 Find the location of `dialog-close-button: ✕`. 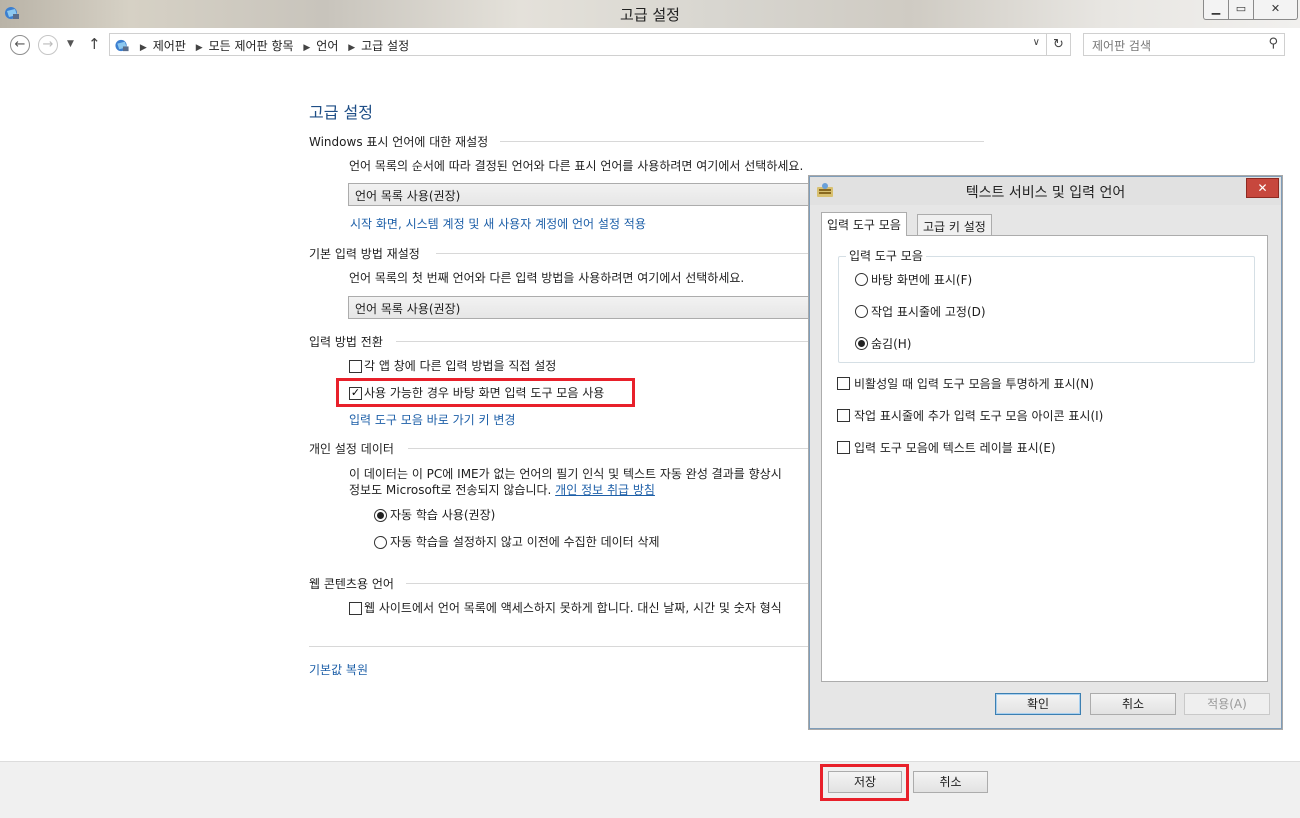

dialog-close-button: ✕ is located at coordinates (1262, 188).